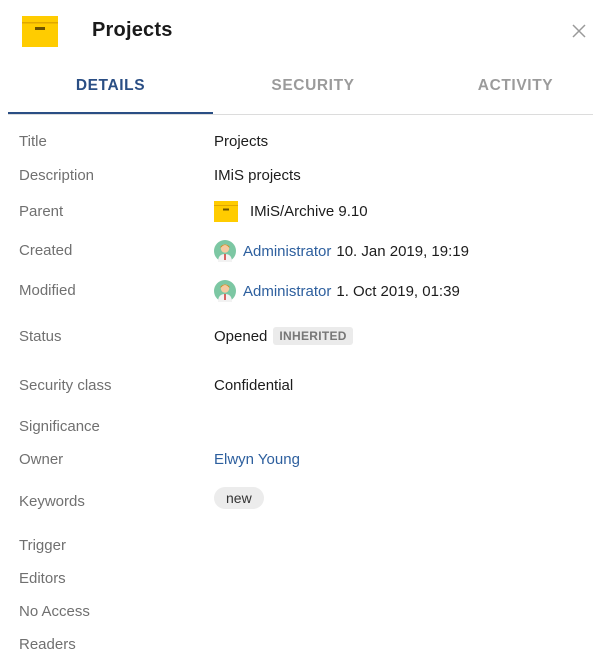 This screenshot has width=593, height=653. Describe the element at coordinates (313, 336) in the screenshot. I see `inherited-badge: INHERITED` at that location.